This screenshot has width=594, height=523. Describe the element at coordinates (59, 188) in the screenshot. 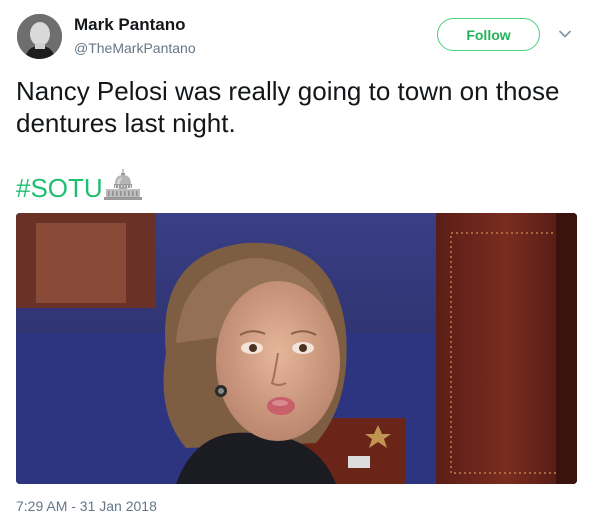

I see `hashtag-link: #SOTU` at that location.